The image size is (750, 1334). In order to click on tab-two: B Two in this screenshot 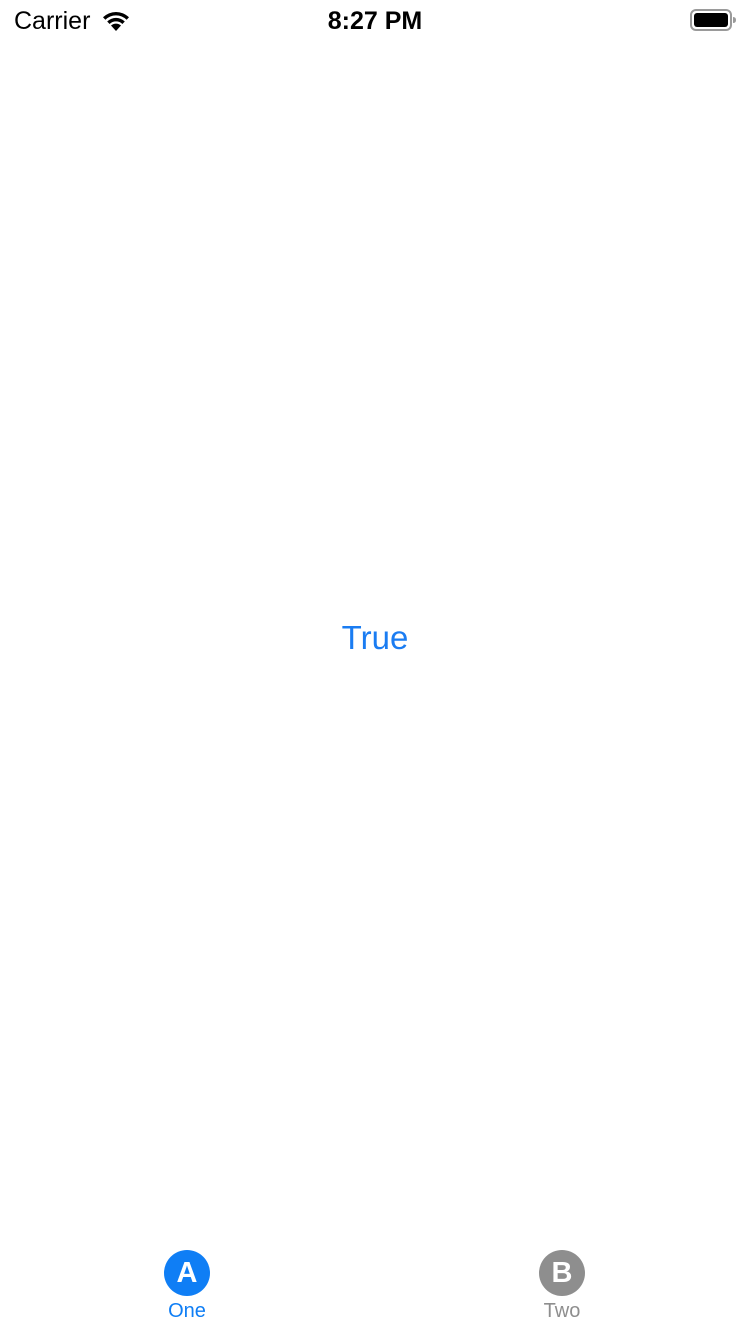, I will do `click(562, 1292)`.